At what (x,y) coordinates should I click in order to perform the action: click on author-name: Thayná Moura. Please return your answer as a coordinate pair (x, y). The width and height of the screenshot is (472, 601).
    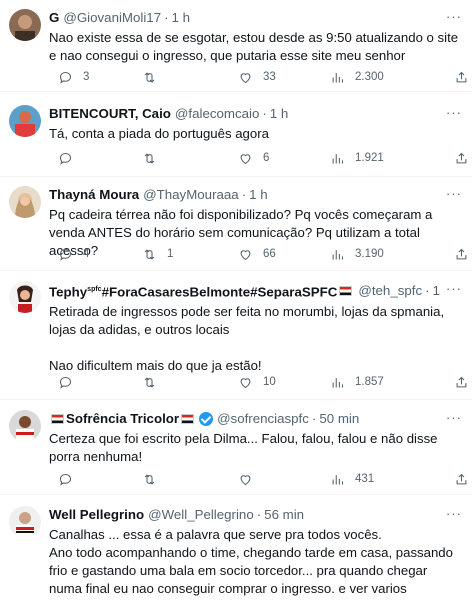
    Looking at the image, I should click on (94, 195).